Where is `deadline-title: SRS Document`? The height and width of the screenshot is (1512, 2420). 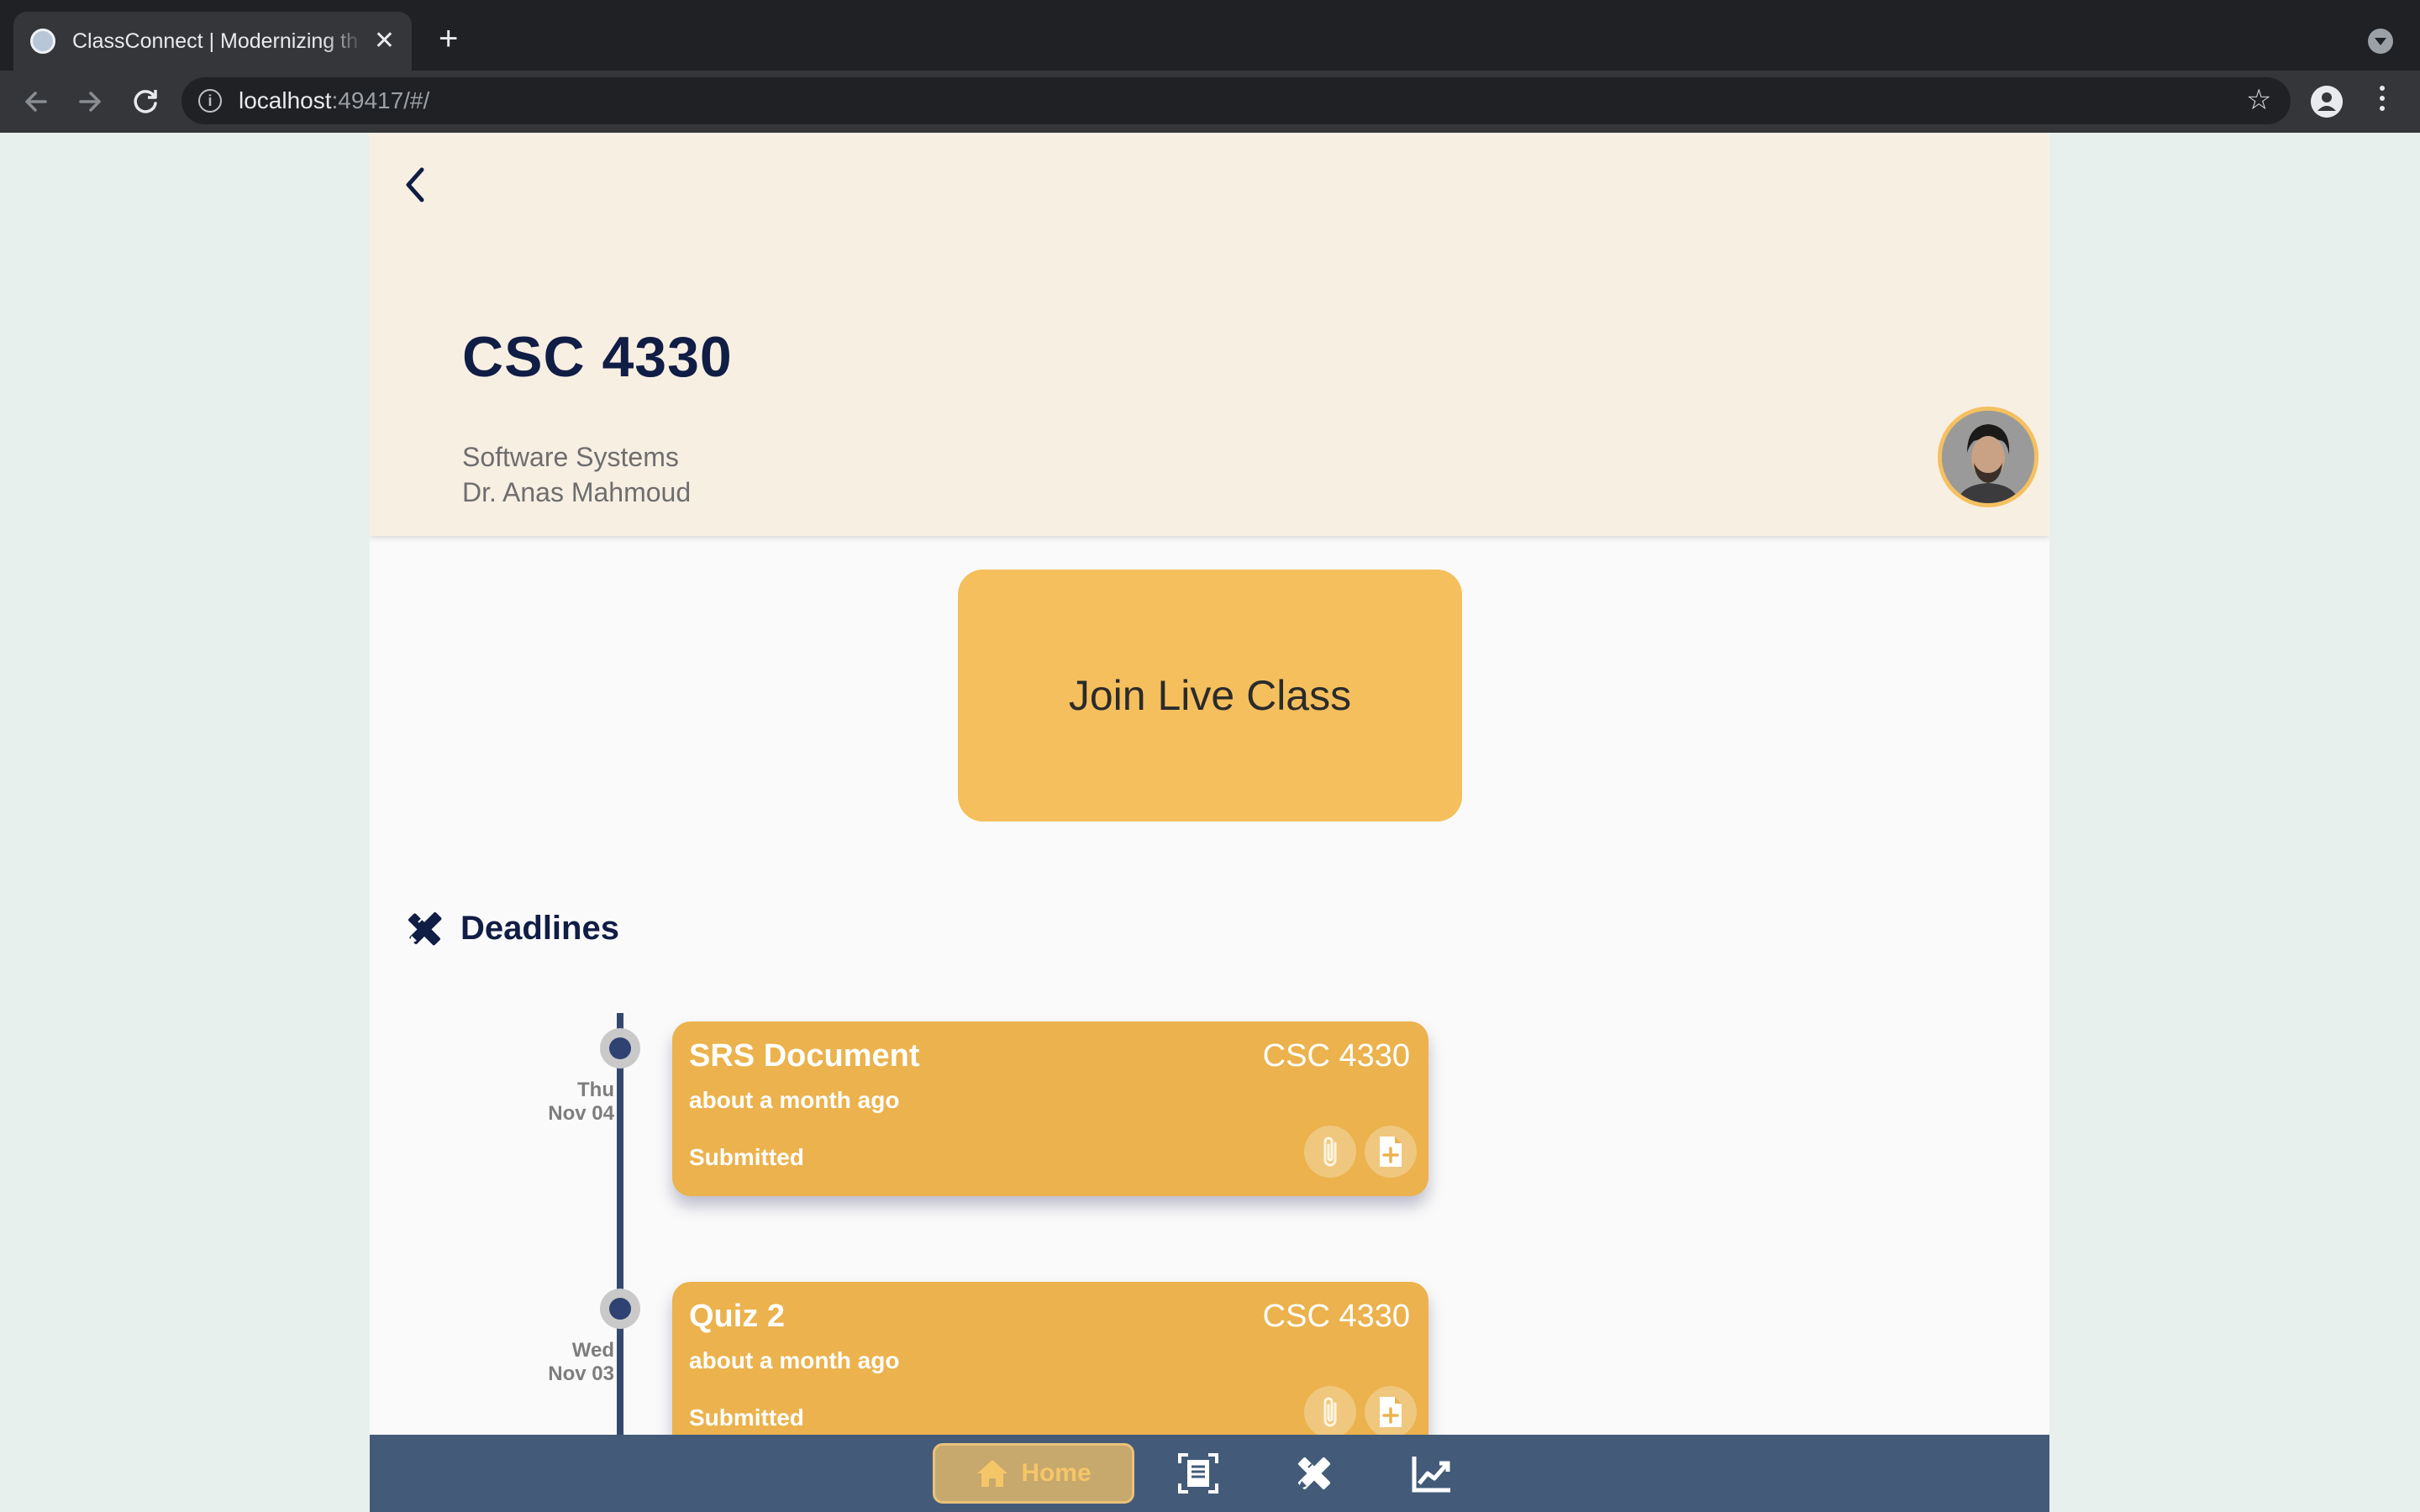
deadline-title: SRS Document is located at coordinates (804, 1056).